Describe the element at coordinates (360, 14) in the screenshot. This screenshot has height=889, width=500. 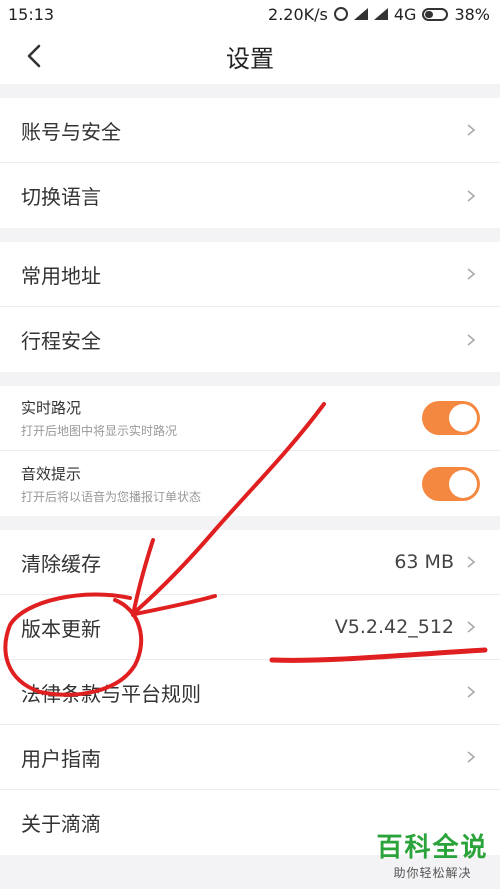
I see `signal-icon` at that location.